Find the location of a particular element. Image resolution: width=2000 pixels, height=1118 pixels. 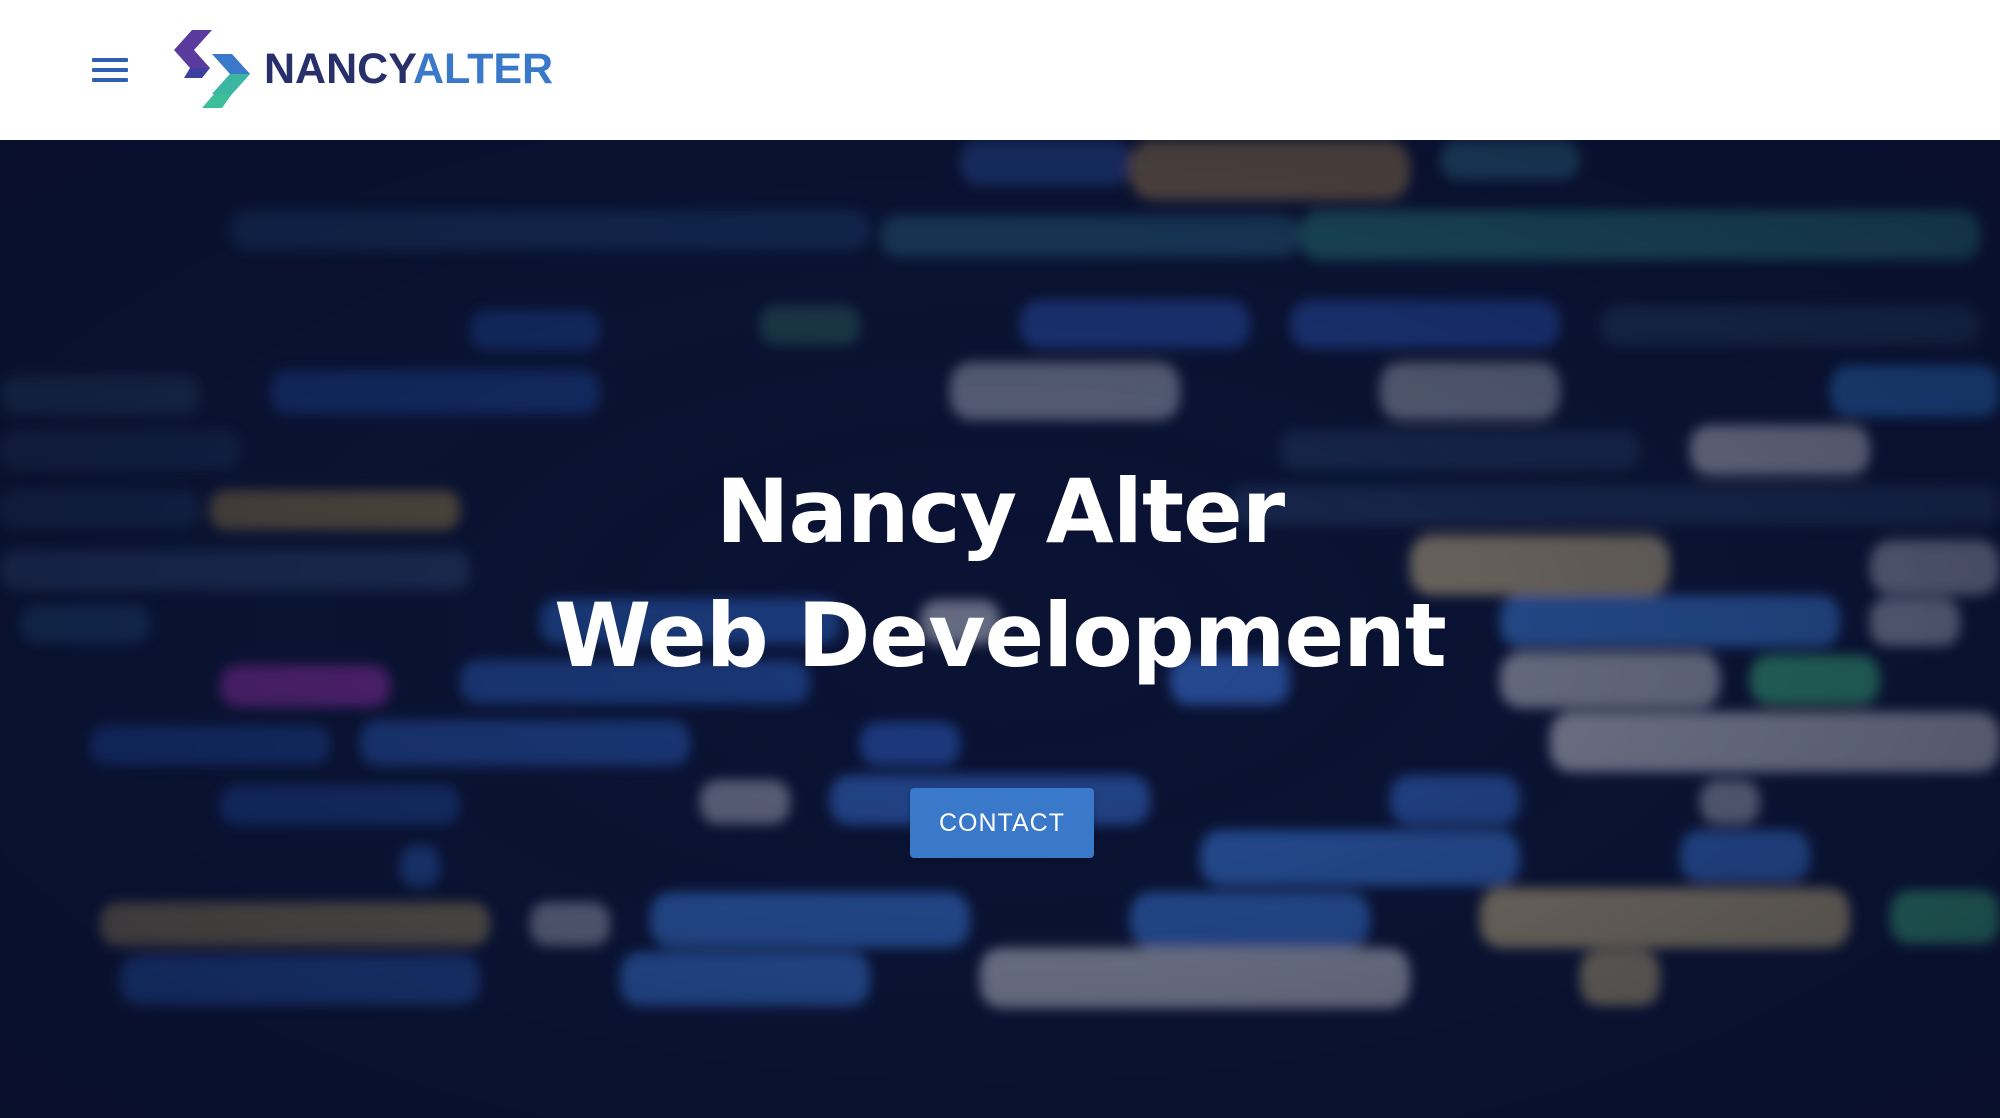

contact-button: CONTACT is located at coordinates (1002, 823).